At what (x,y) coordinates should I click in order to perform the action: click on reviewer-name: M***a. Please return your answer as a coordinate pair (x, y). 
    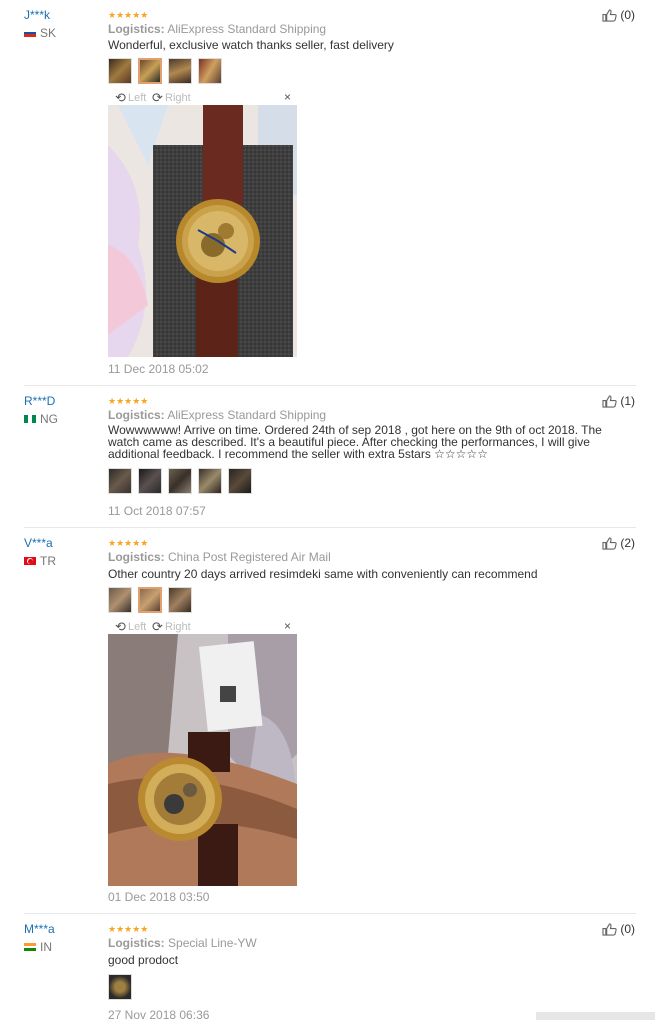
    Looking at the image, I should click on (39, 929).